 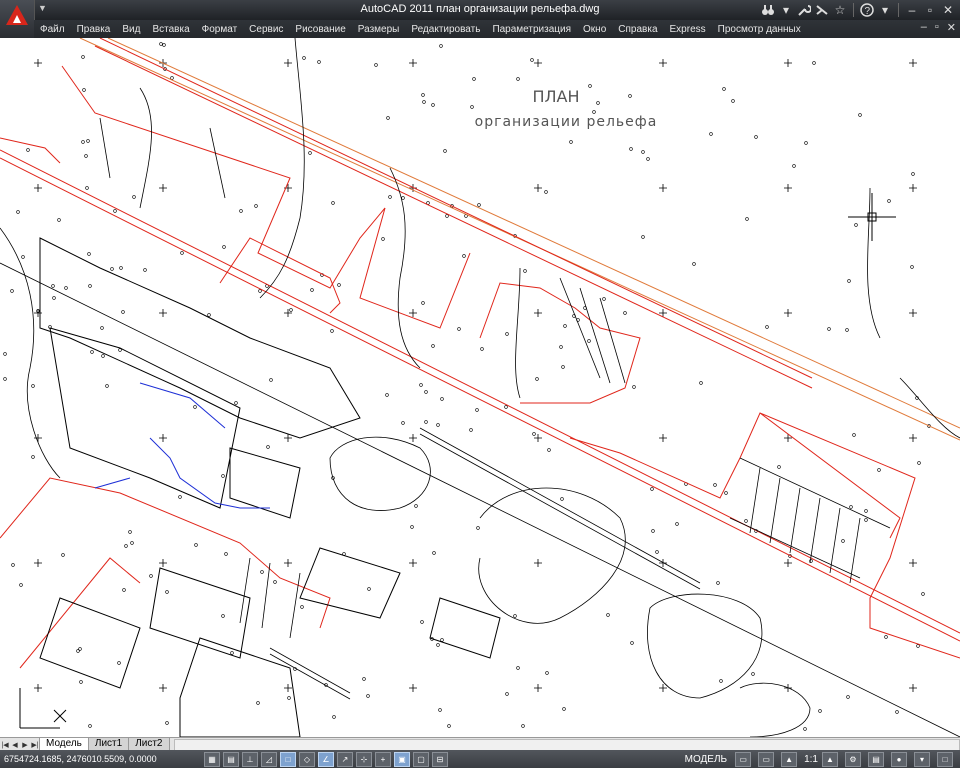 I want to click on menu-item-dimension: Размеры, so click(x=379, y=29).